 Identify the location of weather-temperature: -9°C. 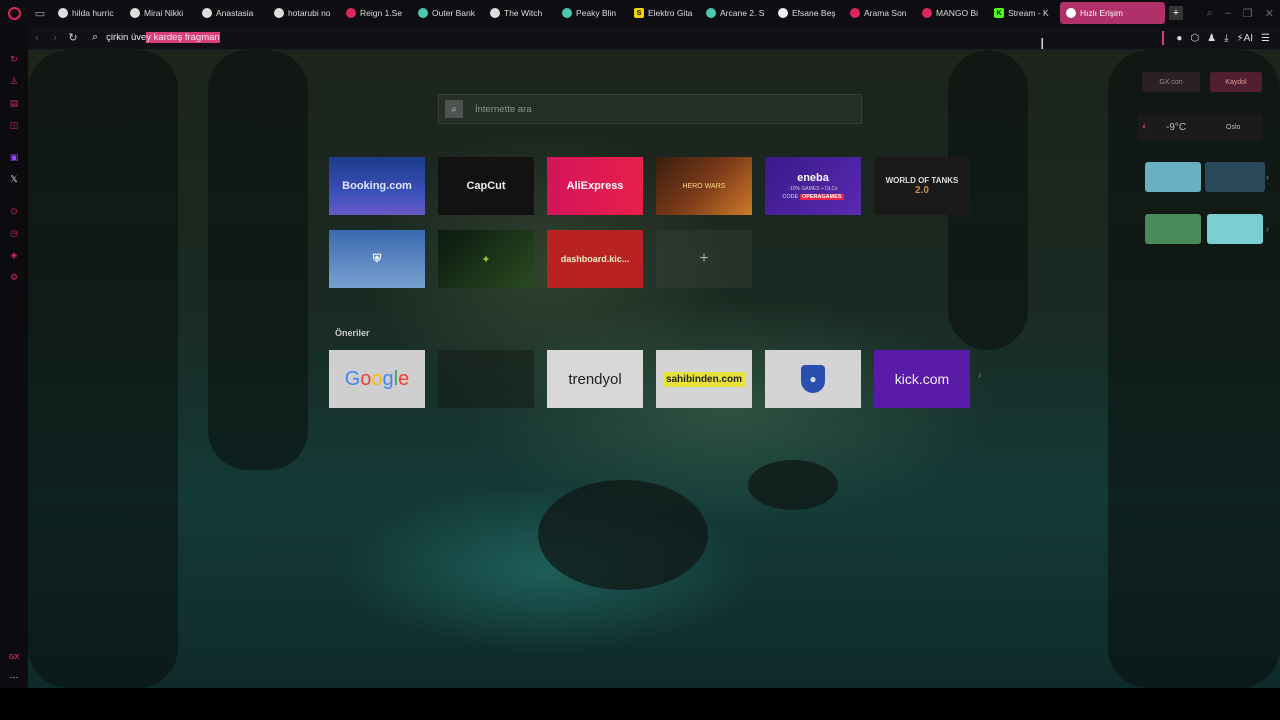
(1176, 127).